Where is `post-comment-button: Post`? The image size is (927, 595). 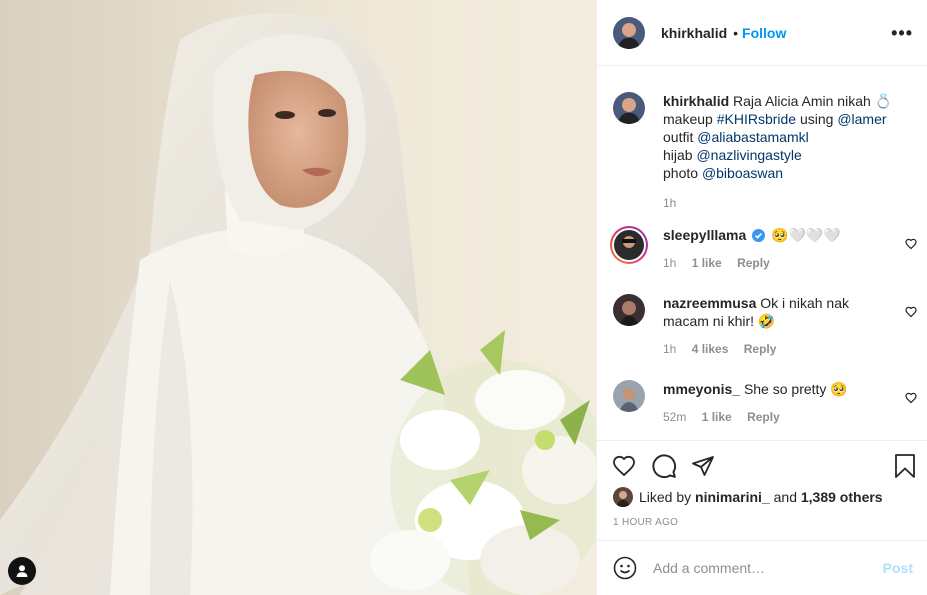 post-comment-button: Post is located at coordinates (898, 568).